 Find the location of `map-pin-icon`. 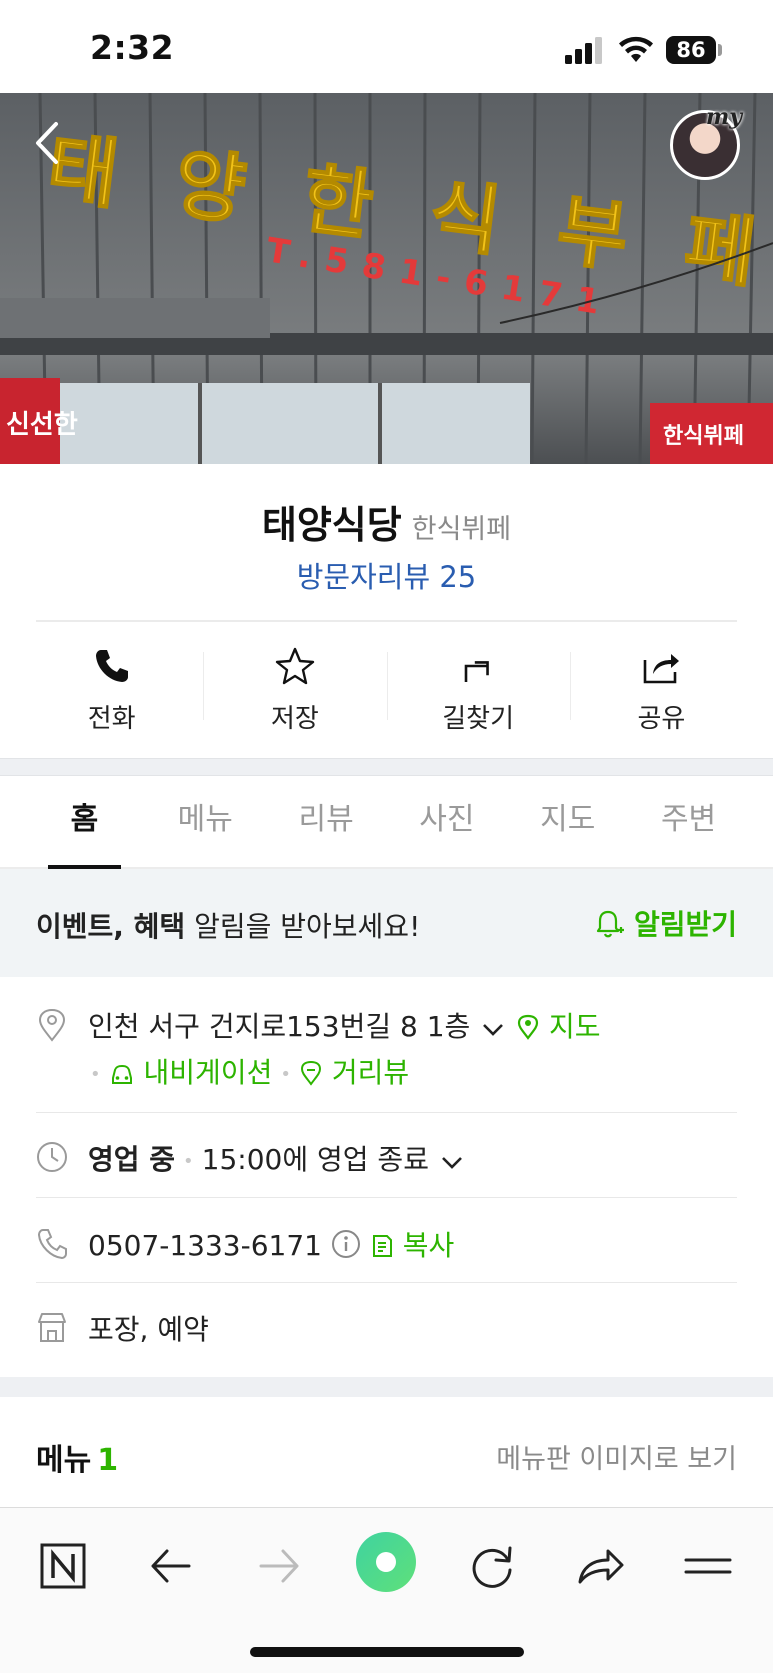

map-pin-icon is located at coordinates (528, 1027).